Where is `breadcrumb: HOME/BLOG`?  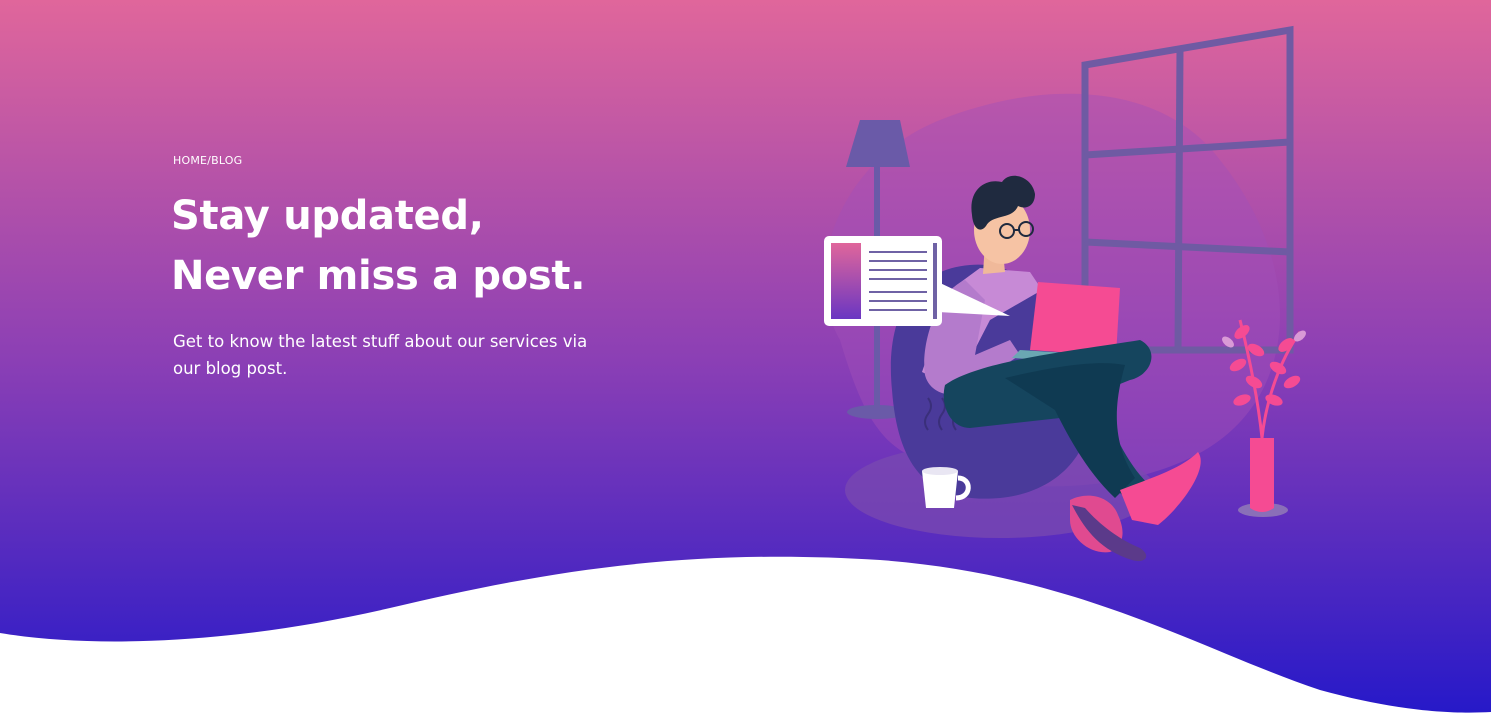 breadcrumb: HOME/BLOG is located at coordinates (207, 160).